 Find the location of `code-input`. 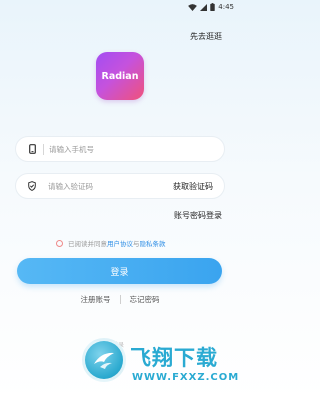

code-input is located at coordinates (110, 186).